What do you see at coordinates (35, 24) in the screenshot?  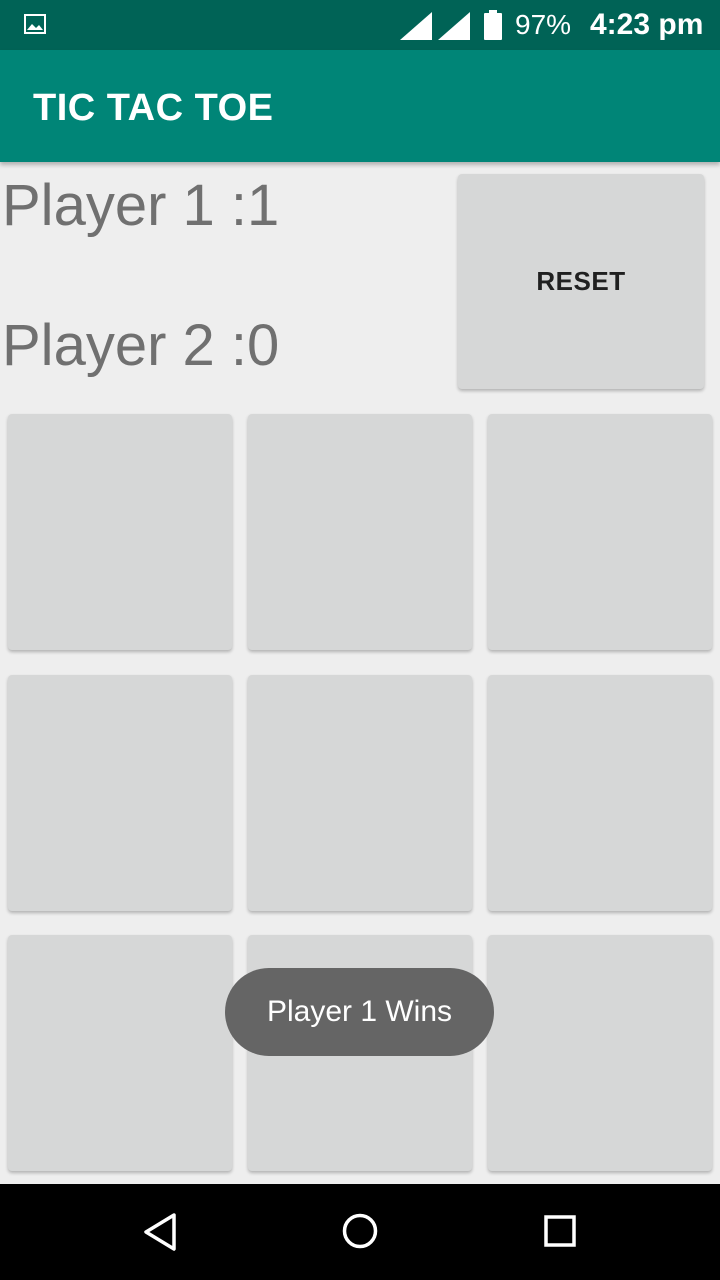 I see `image-icon` at bounding box center [35, 24].